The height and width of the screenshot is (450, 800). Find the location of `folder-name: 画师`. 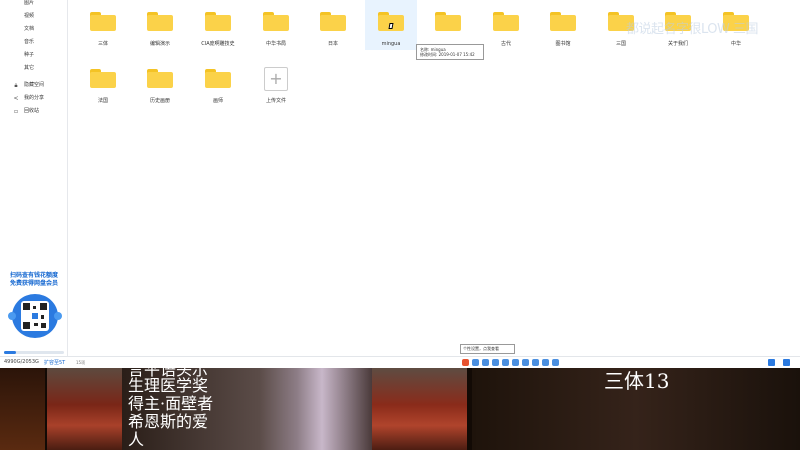

folder-name: 画师 is located at coordinates (217, 101).